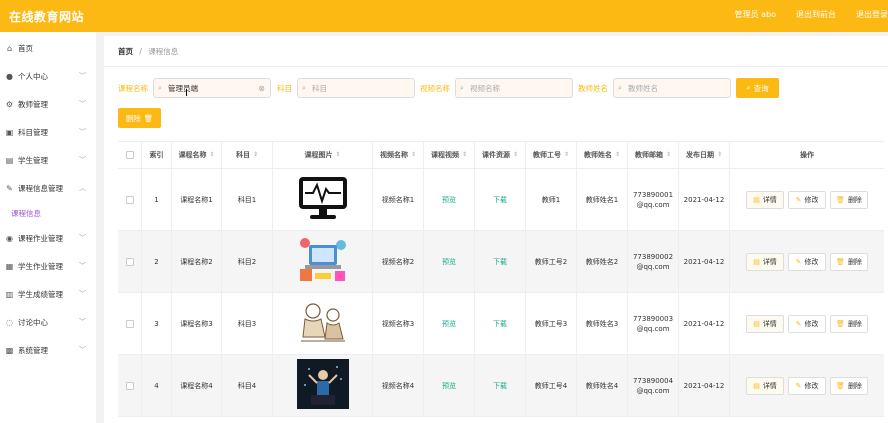 This screenshot has height=423, width=888. What do you see at coordinates (653, 155) in the screenshot?
I see `column-header: 教师邮箱 ⇕` at bounding box center [653, 155].